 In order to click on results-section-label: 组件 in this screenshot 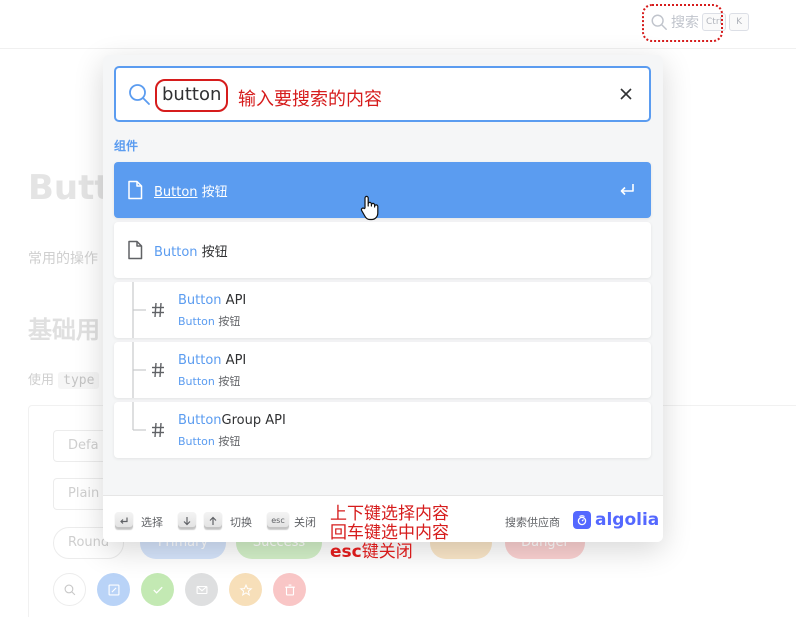, I will do `click(126, 146)`.